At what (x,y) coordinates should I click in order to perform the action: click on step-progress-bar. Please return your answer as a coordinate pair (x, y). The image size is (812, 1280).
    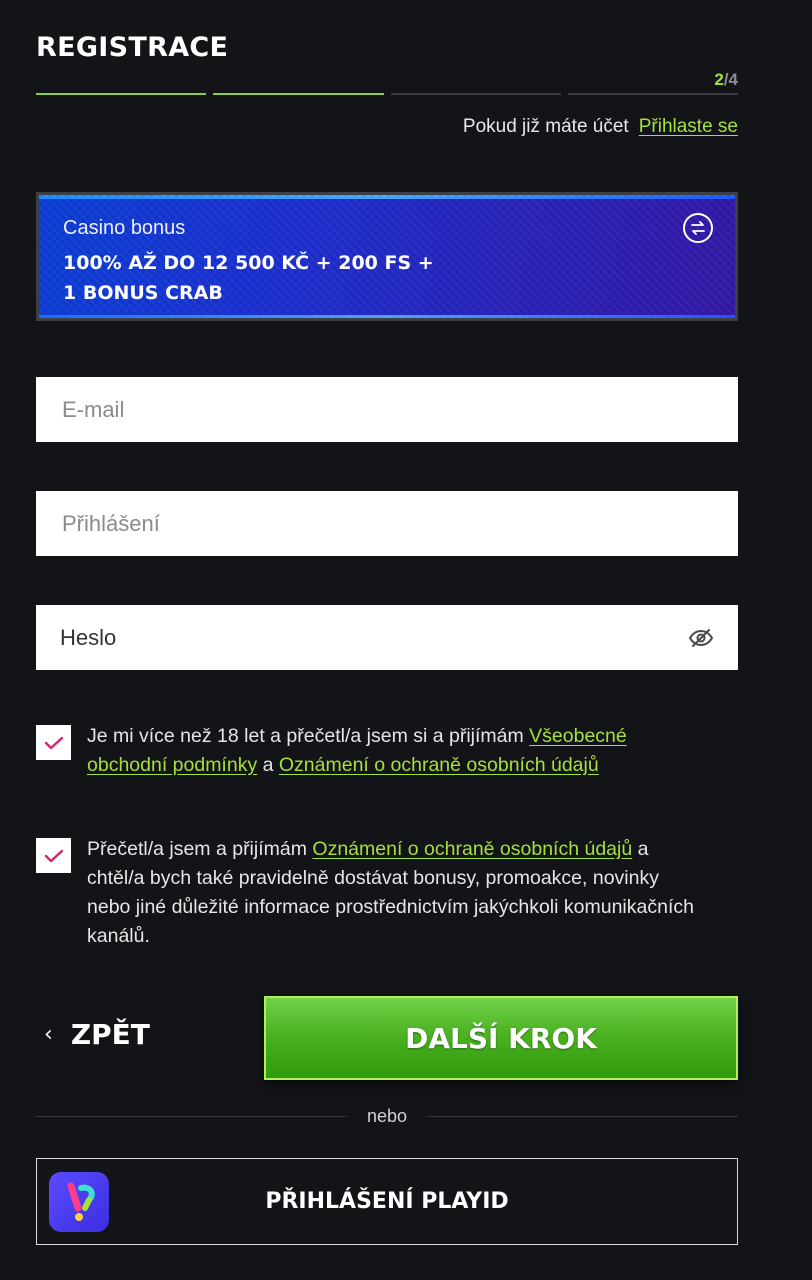
    Looking at the image, I should click on (387, 94).